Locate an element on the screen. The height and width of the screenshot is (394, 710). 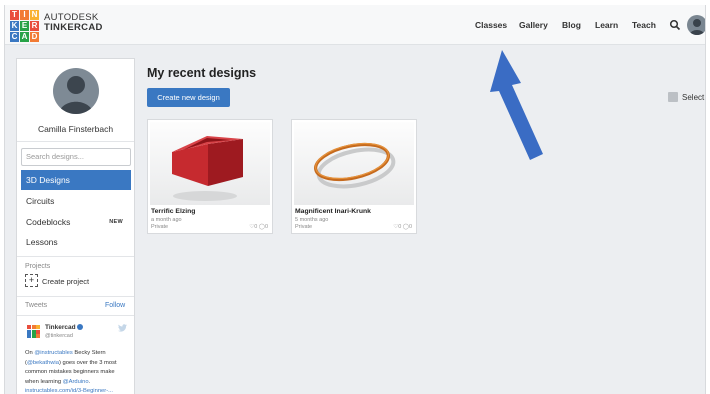
design-title: Terrific Elzing is located at coordinates (173, 211).